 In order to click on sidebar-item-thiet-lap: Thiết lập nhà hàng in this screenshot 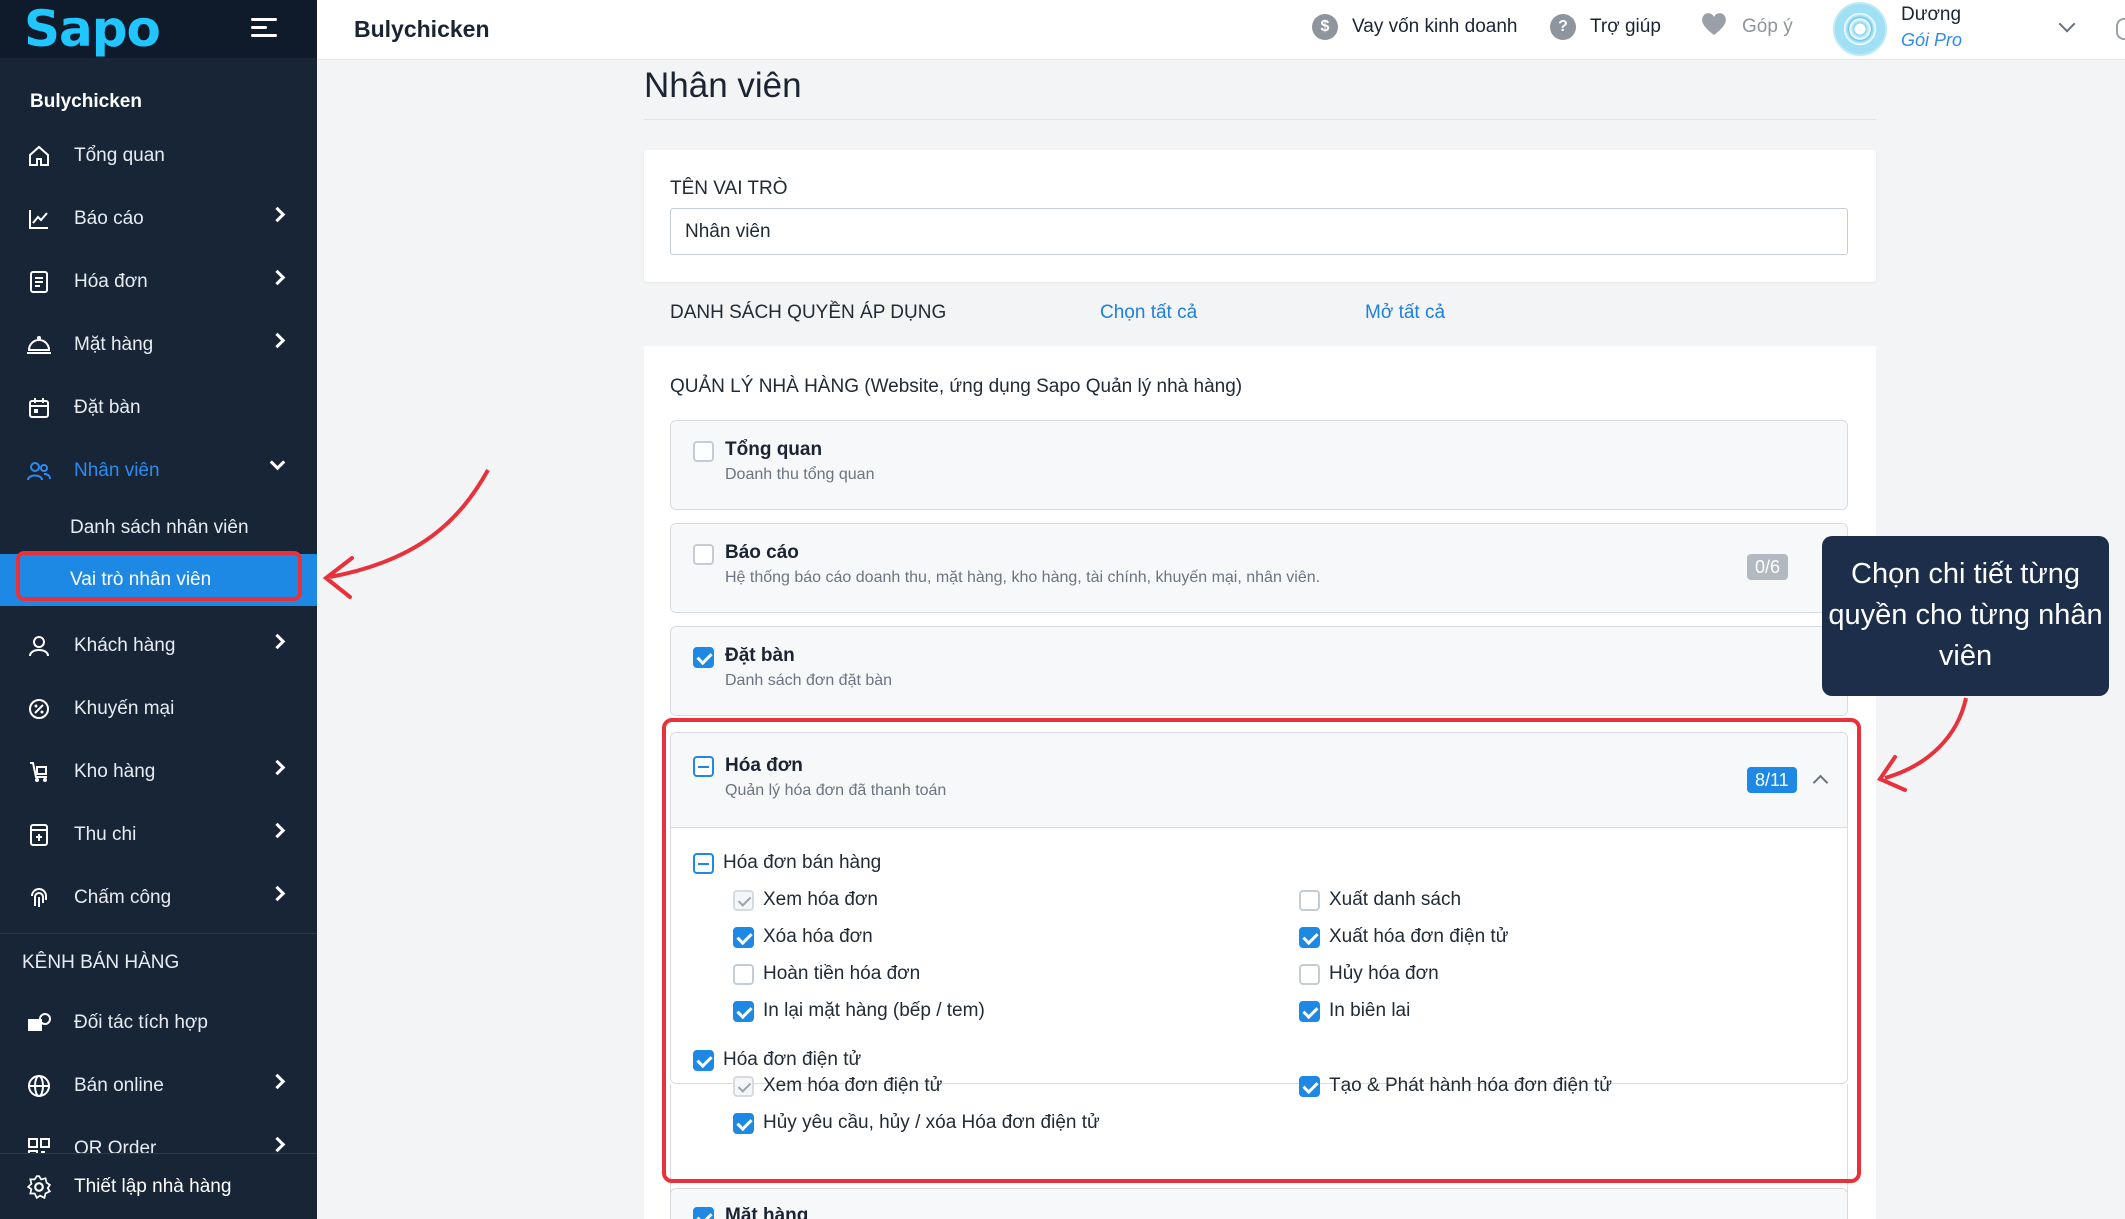, I will do `click(158, 1186)`.